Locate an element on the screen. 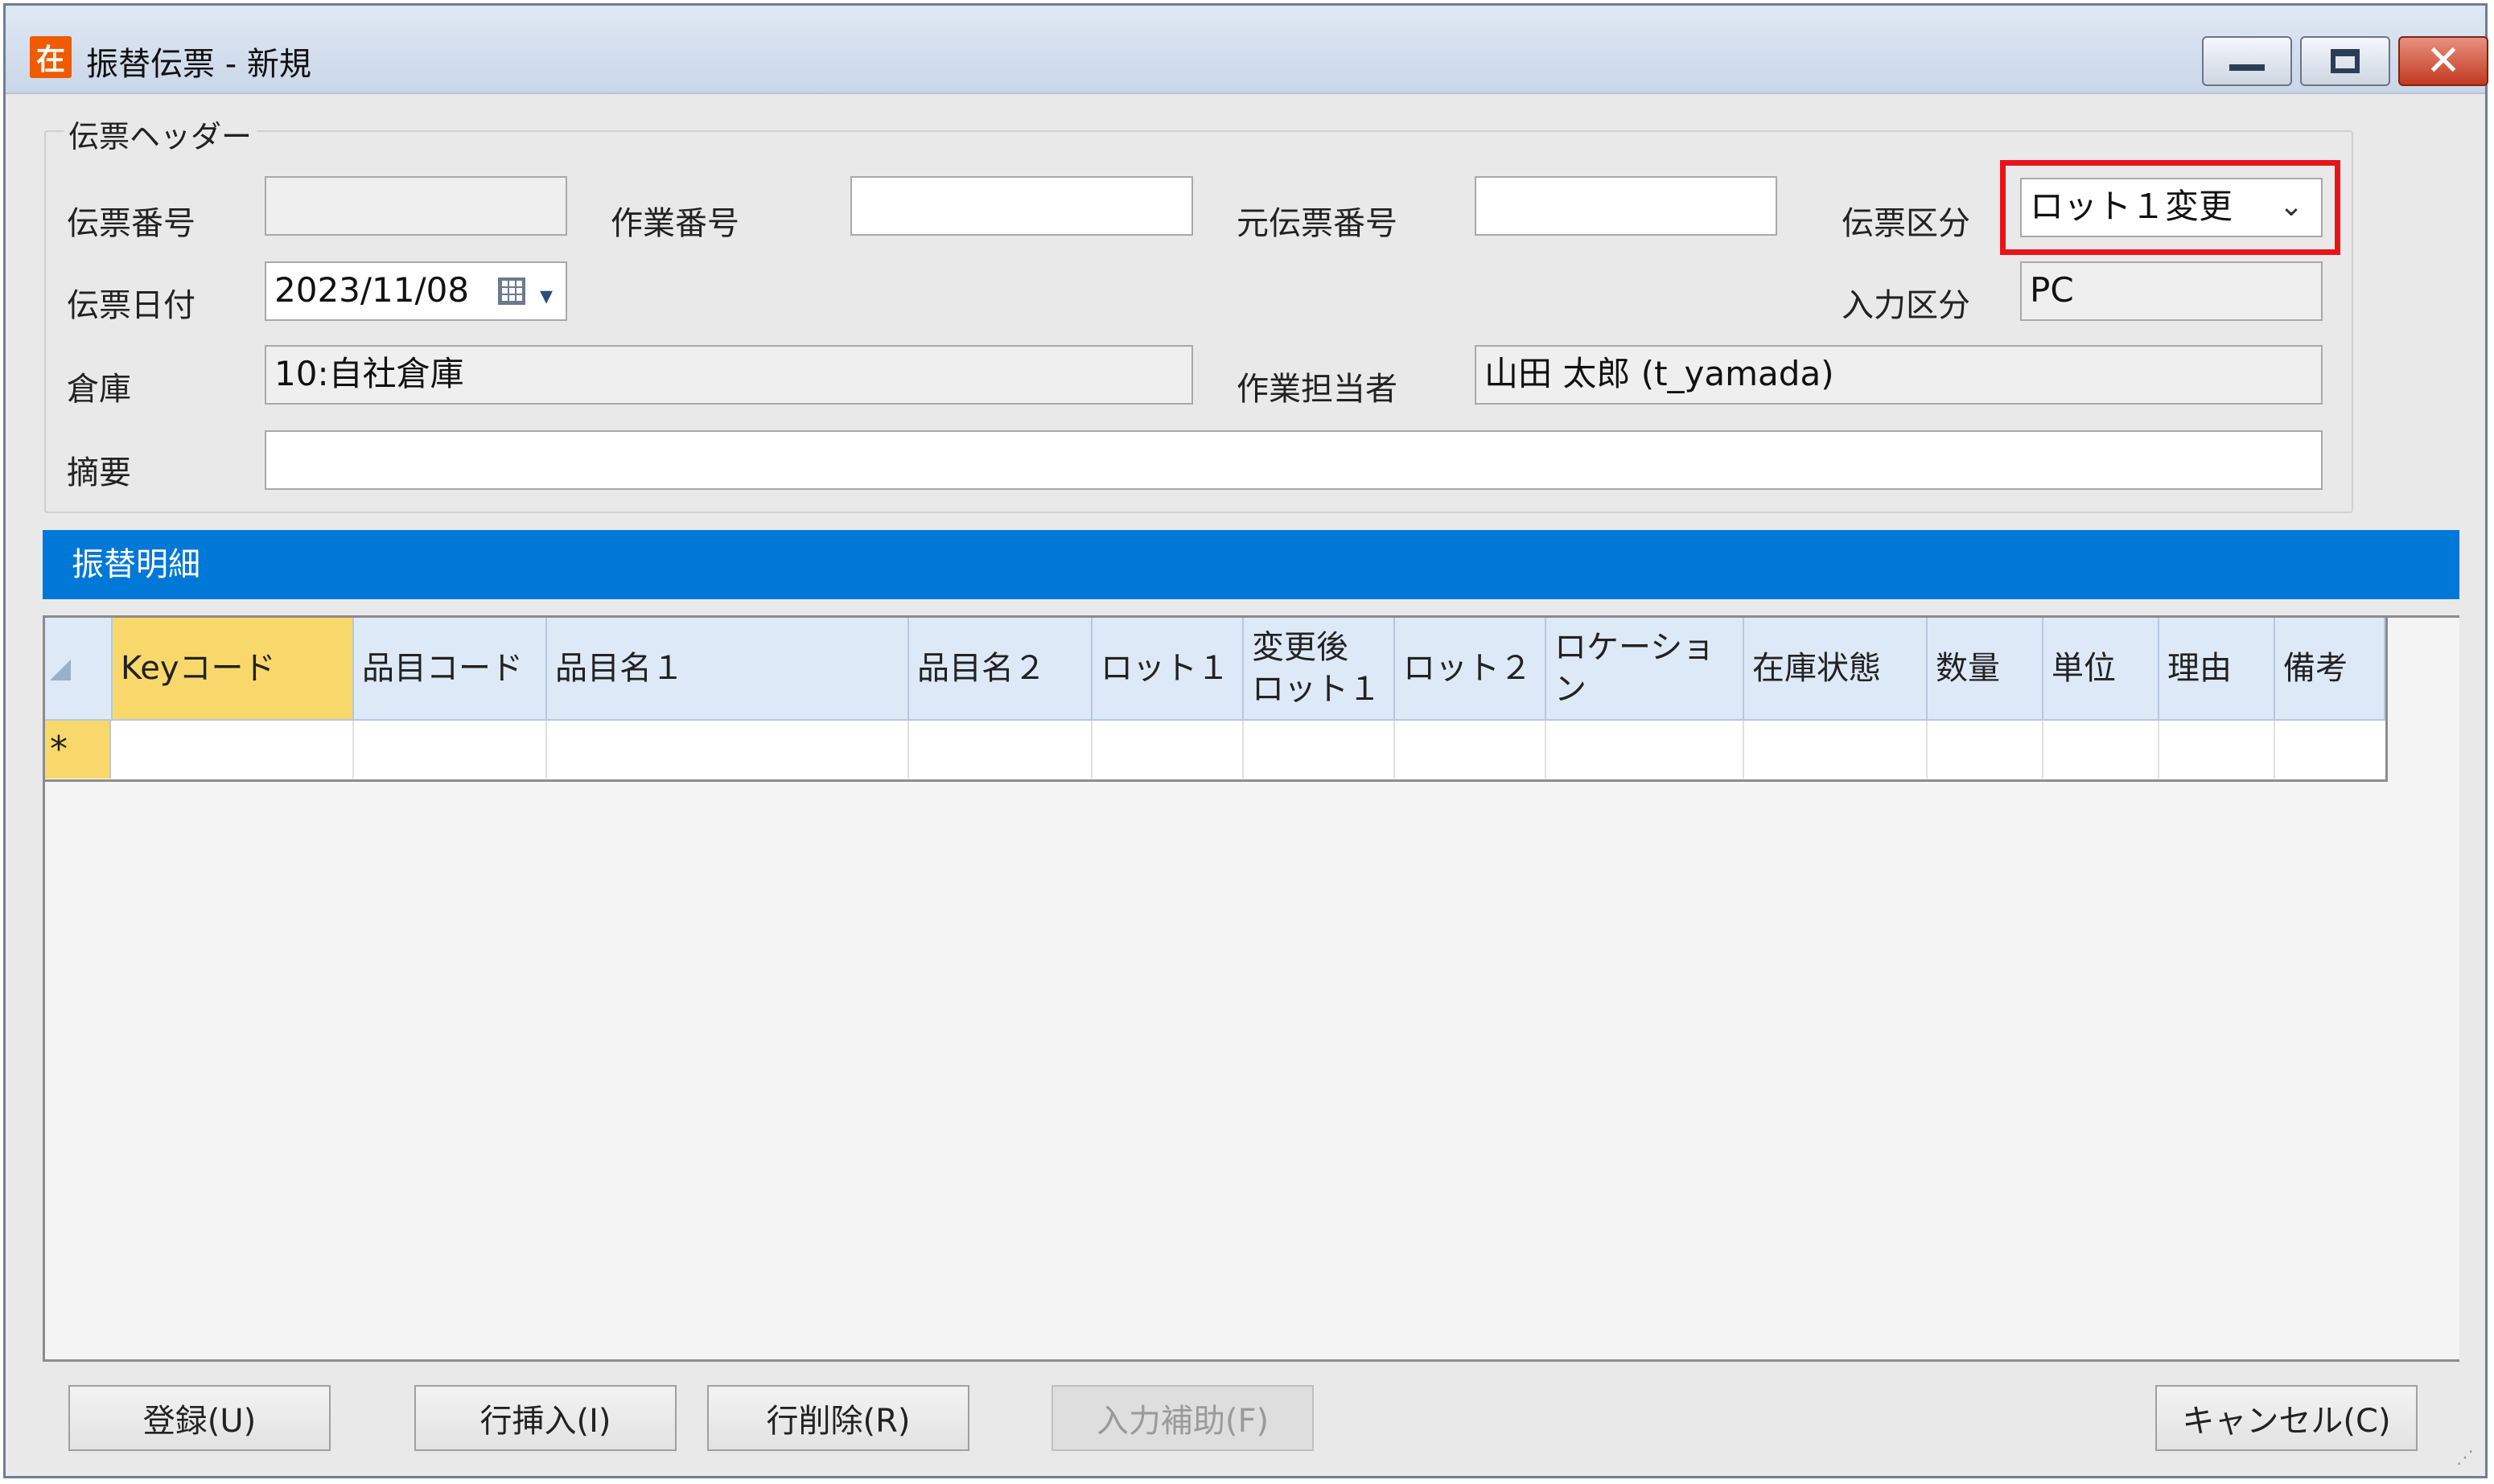  window-title: 振替伝票 - 新規 is located at coordinates (198, 64).